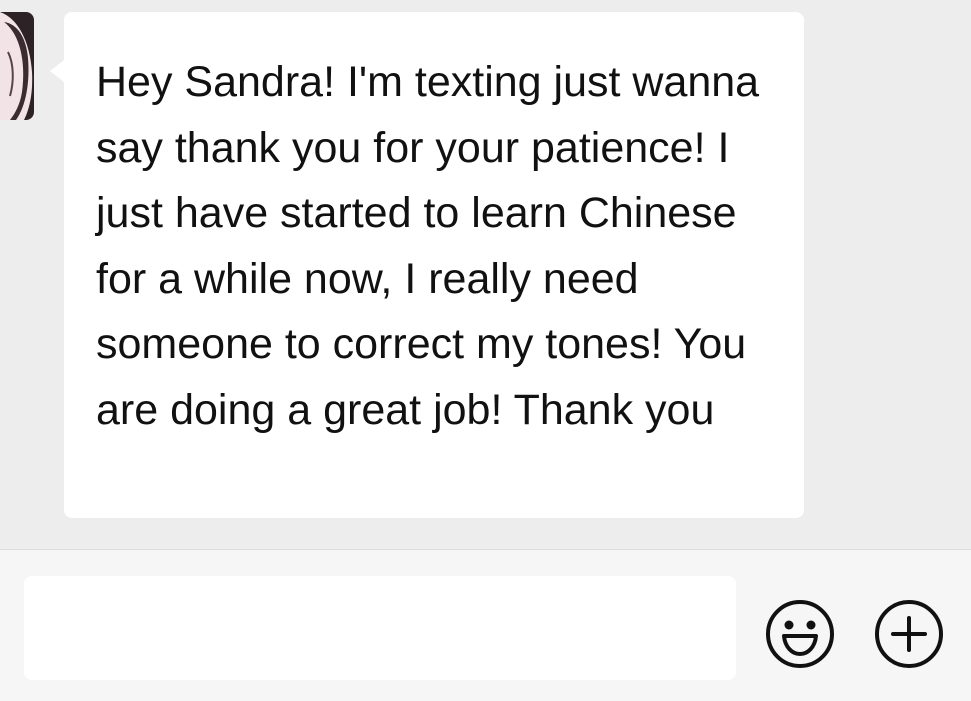 The image size is (971, 701). I want to click on avatar-image, so click(17, 66).